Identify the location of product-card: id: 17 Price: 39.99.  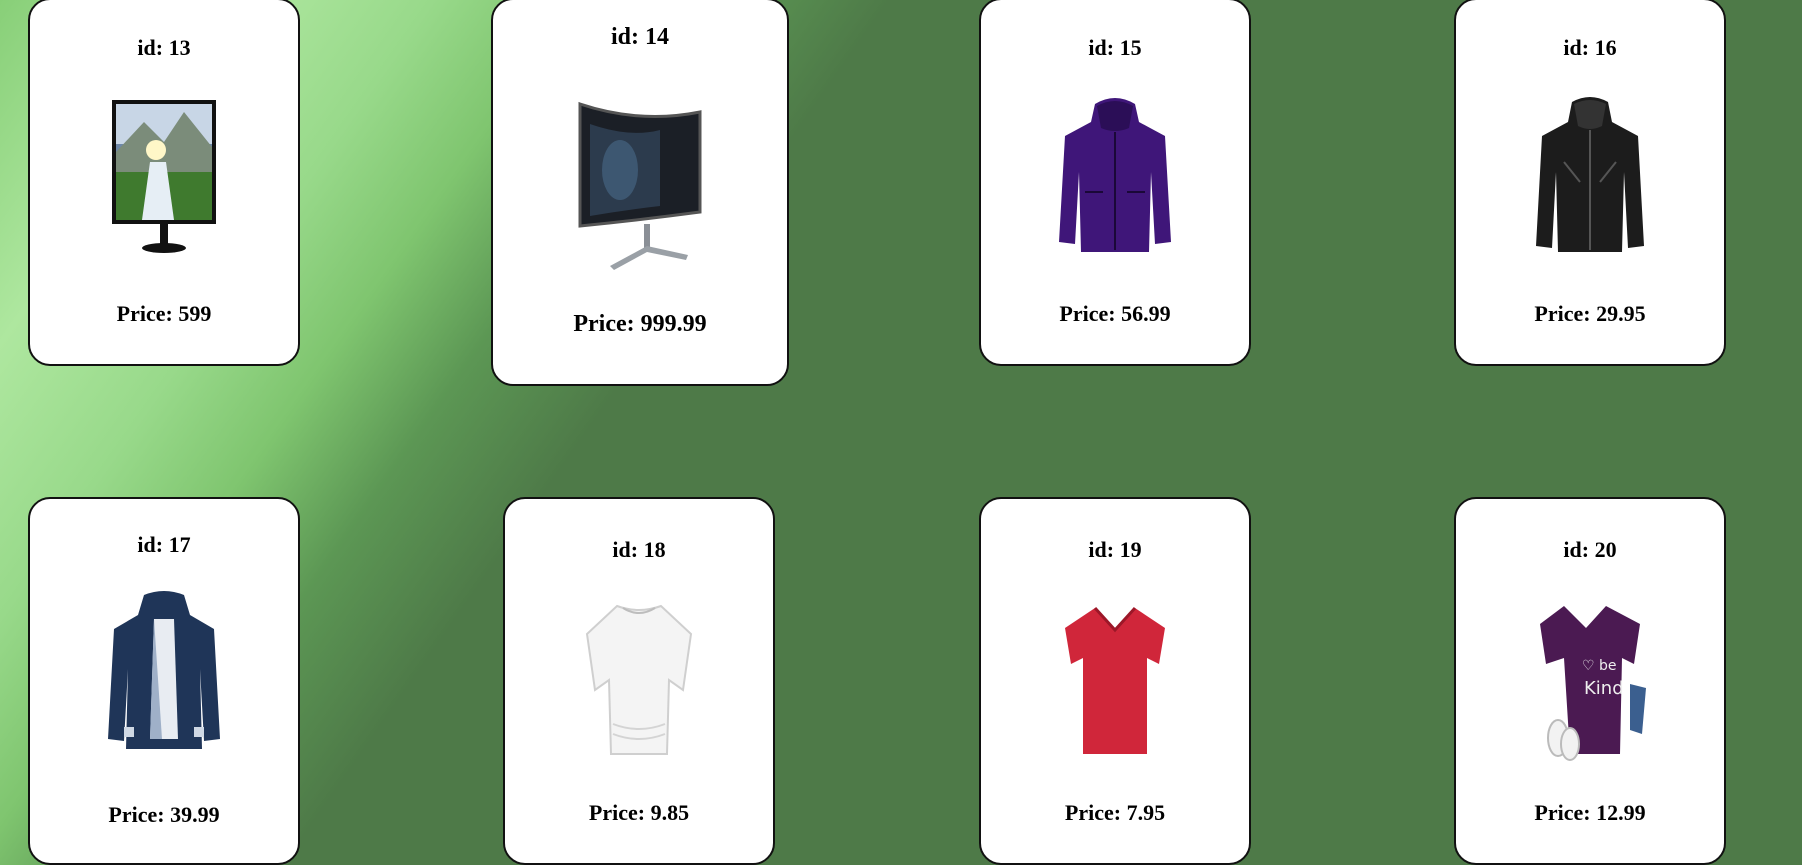
(164, 681).